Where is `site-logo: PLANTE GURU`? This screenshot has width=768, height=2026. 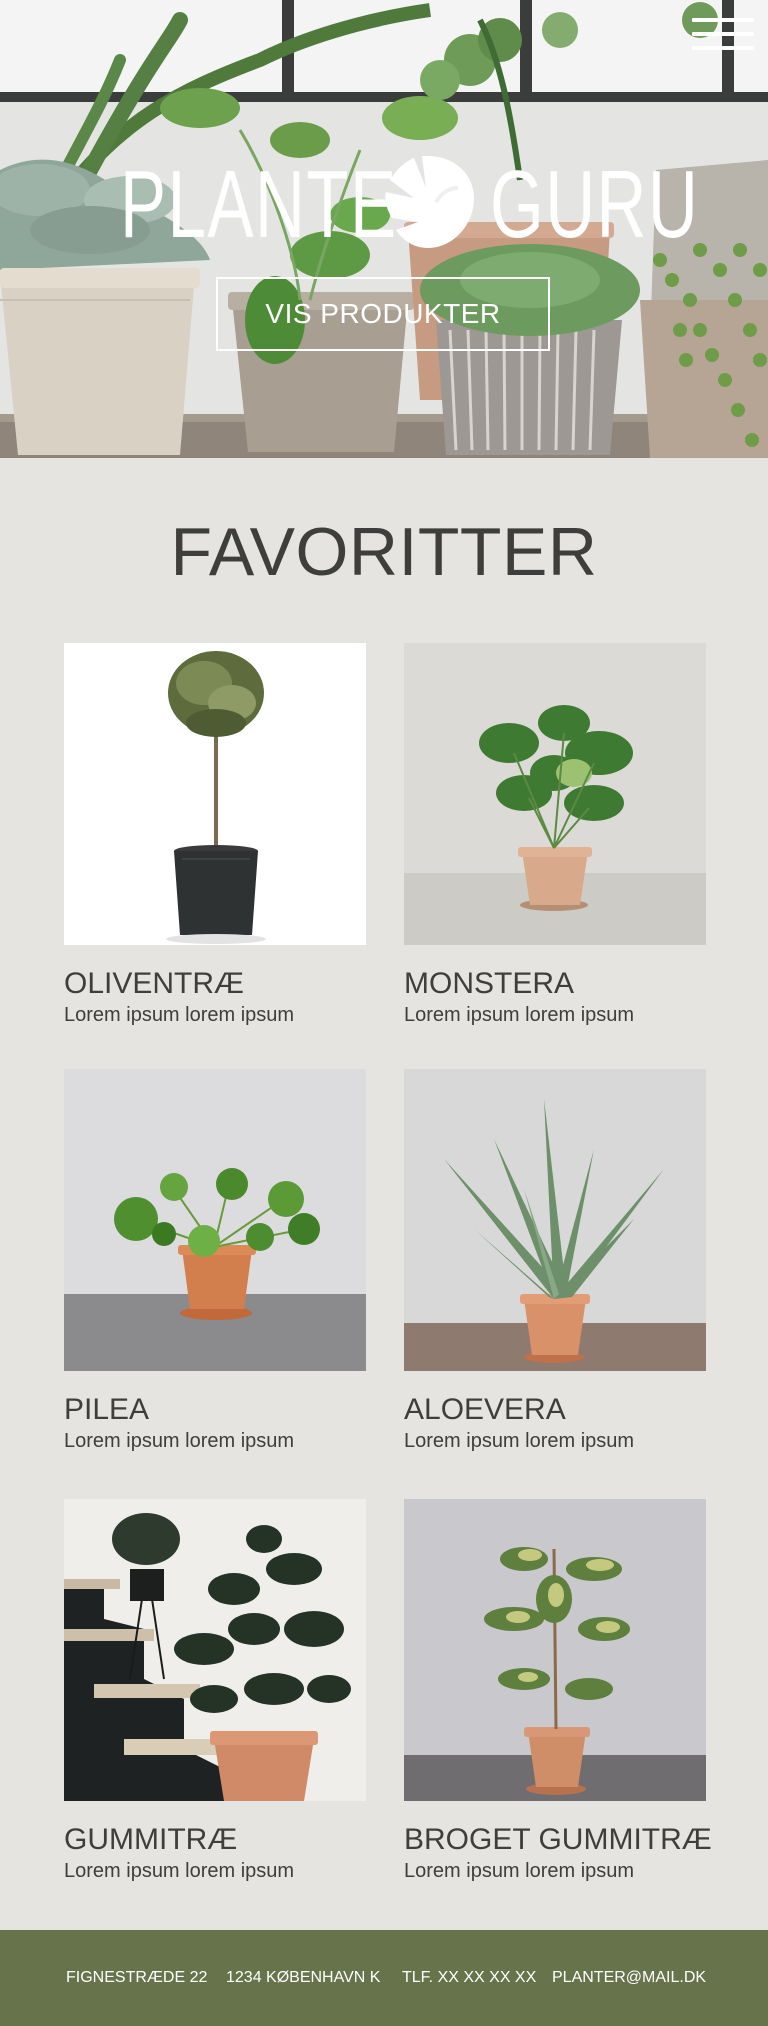 site-logo: PLANTE GURU is located at coordinates (409, 205).